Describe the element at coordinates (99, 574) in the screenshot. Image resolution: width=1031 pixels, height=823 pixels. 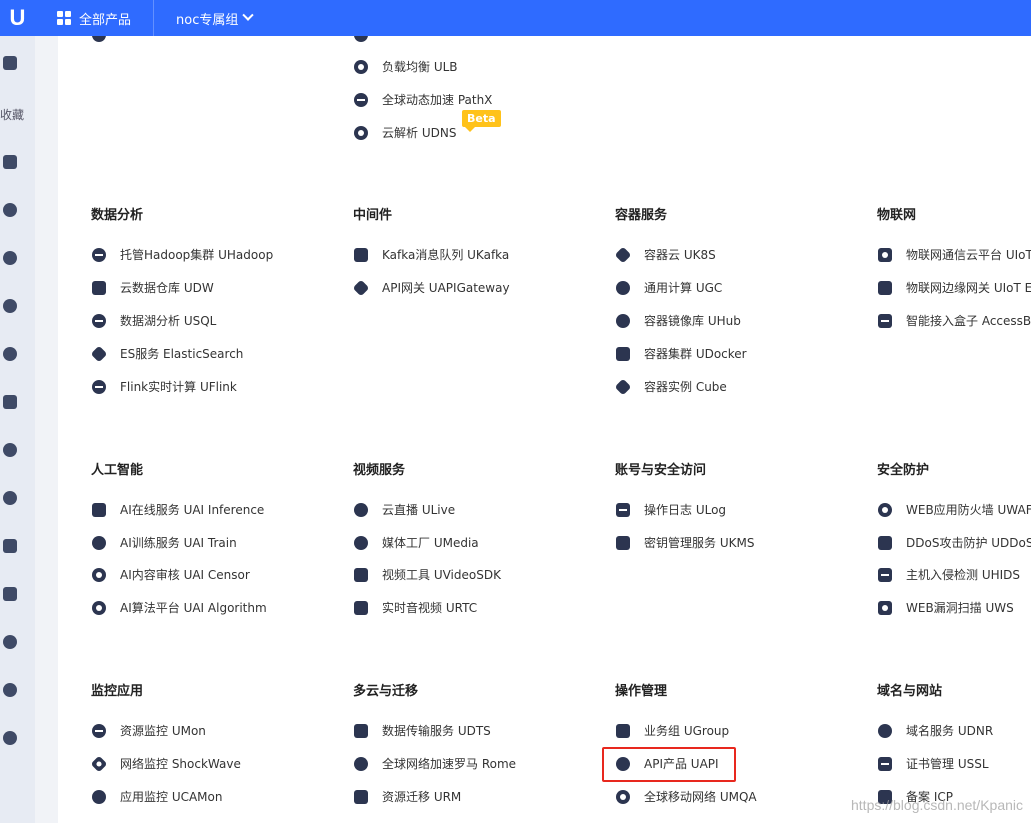
I see `ai-censor-icon` at that location.